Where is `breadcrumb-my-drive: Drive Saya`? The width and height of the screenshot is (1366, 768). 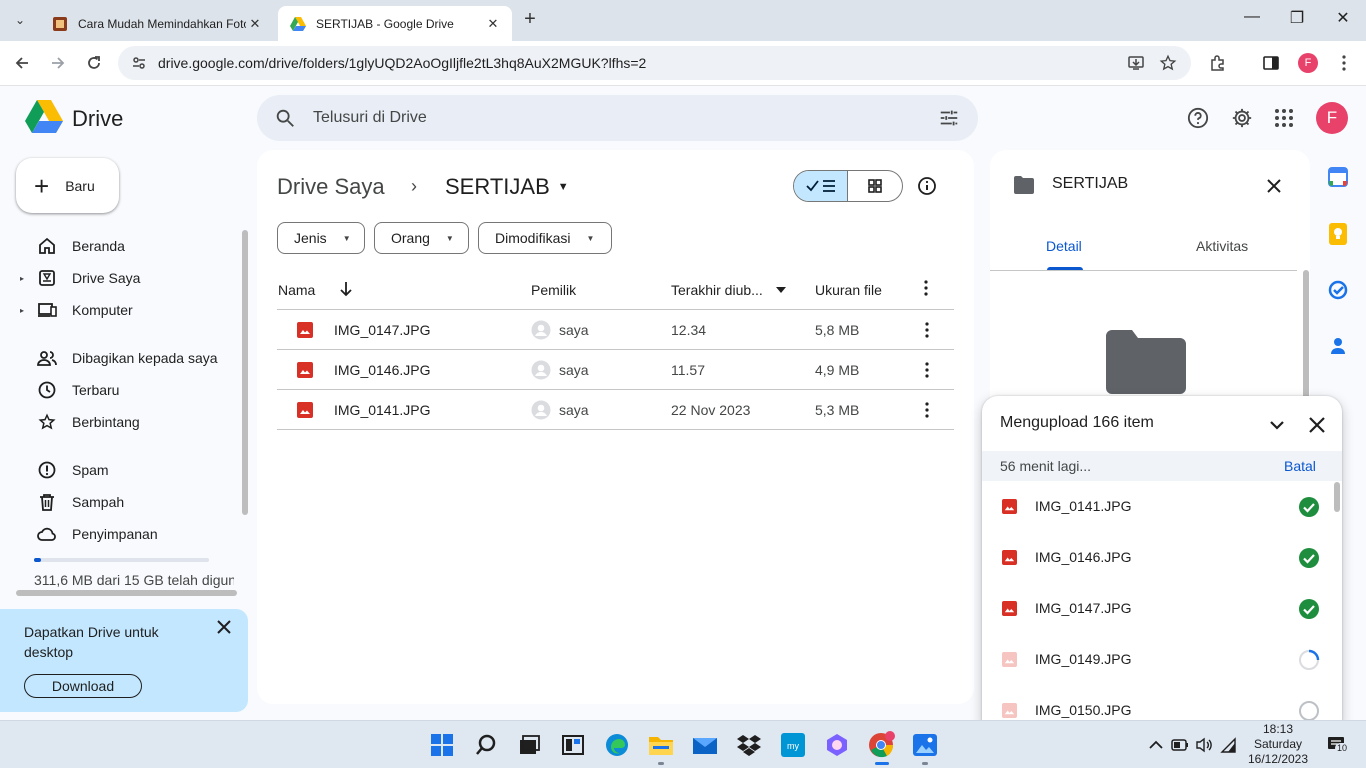
breadcrumb-my-drive: Drive Saya is located at coordinates (331, 187).